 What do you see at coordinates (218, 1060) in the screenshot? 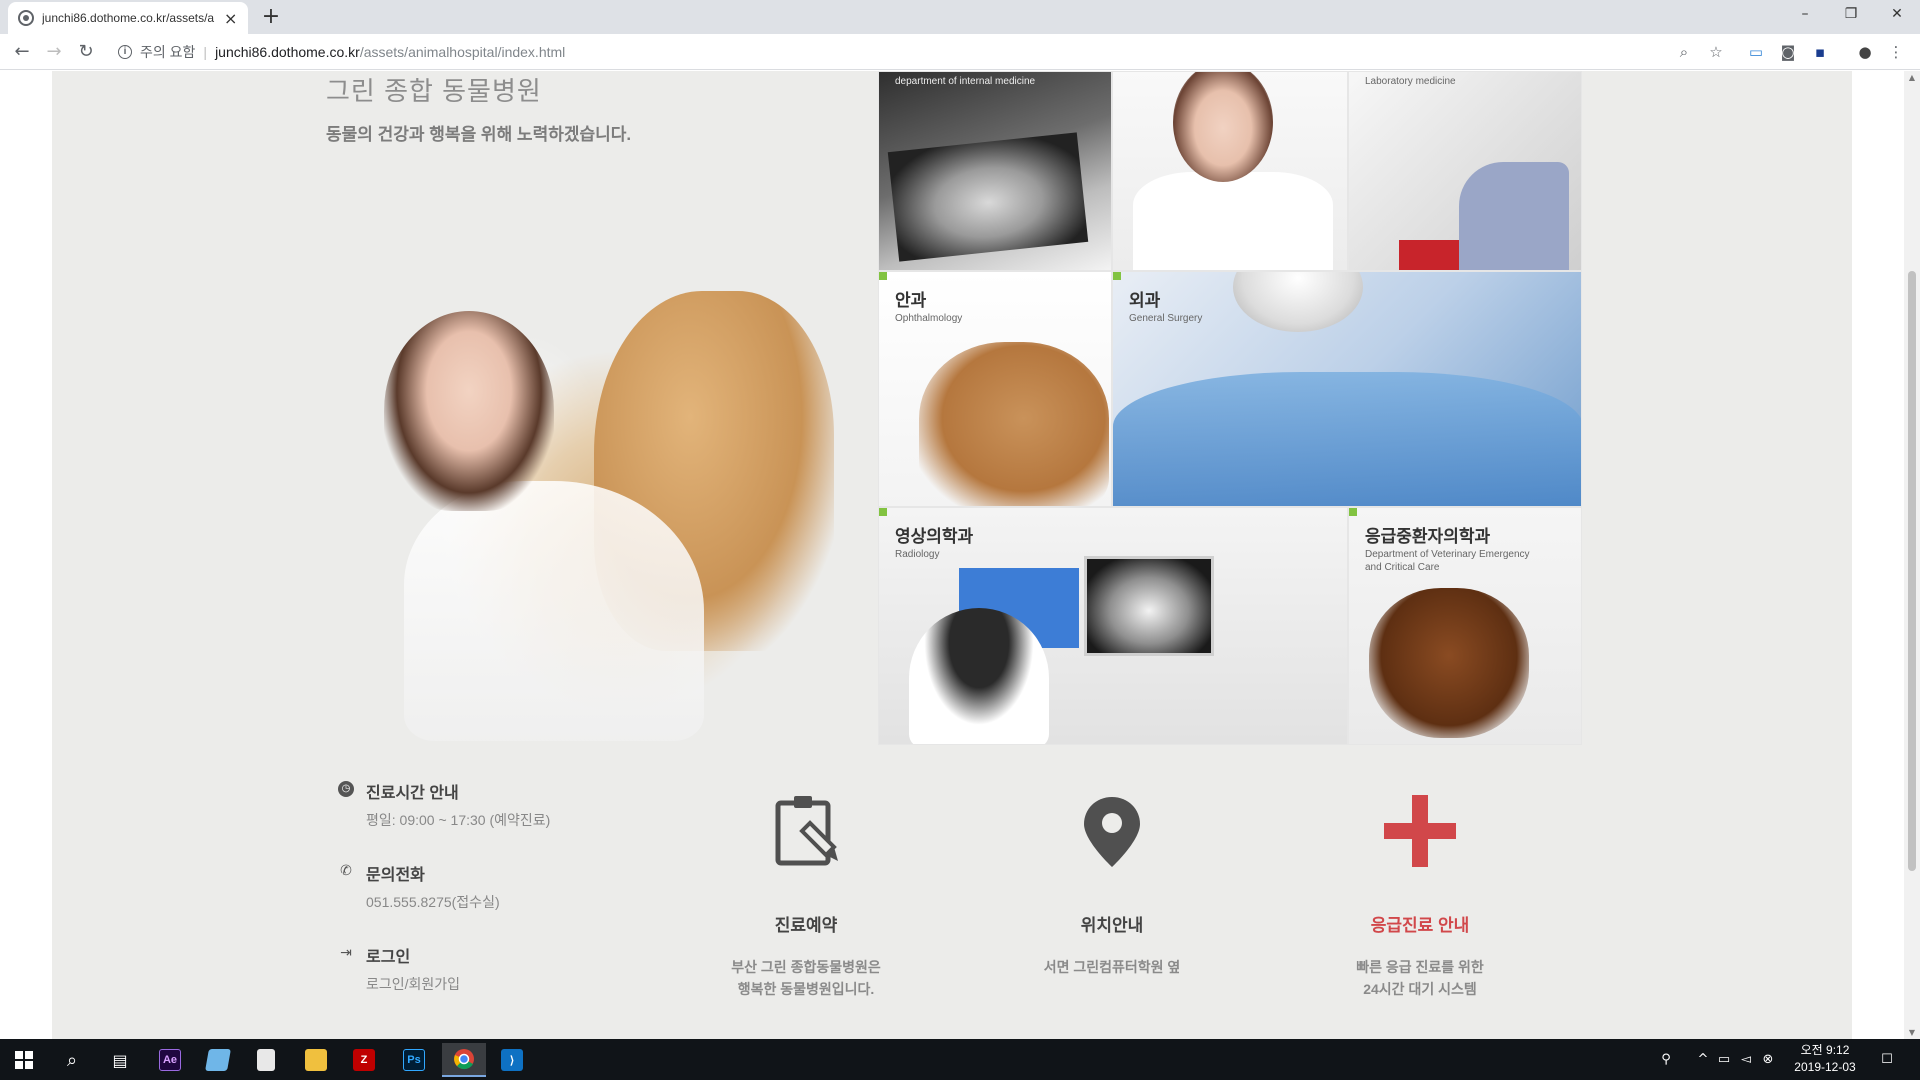
I see `notepad-icon` at bounding box center [218, 1060].